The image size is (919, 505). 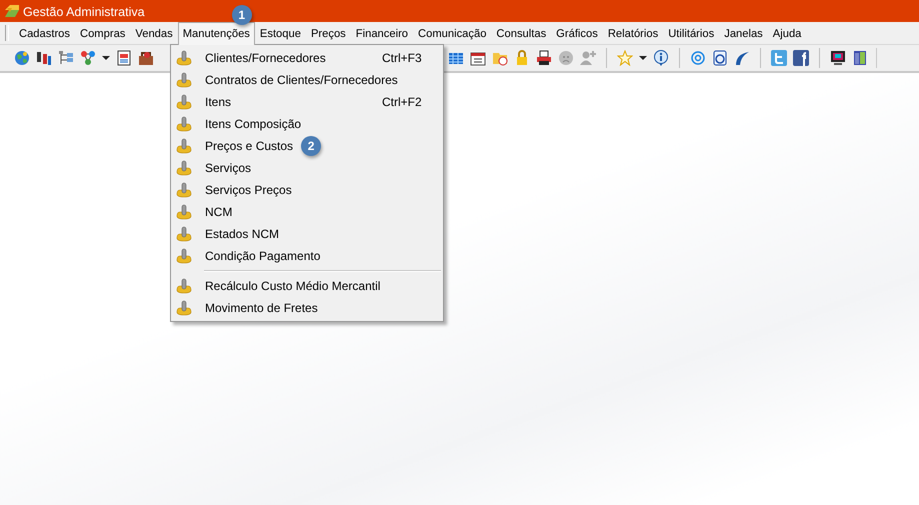 What do you see at coordinates (307, 80) in the screenshot?
I see `menu-entry: Contratos de Clientes/Fornecedores` at bounding box center [307, 80].